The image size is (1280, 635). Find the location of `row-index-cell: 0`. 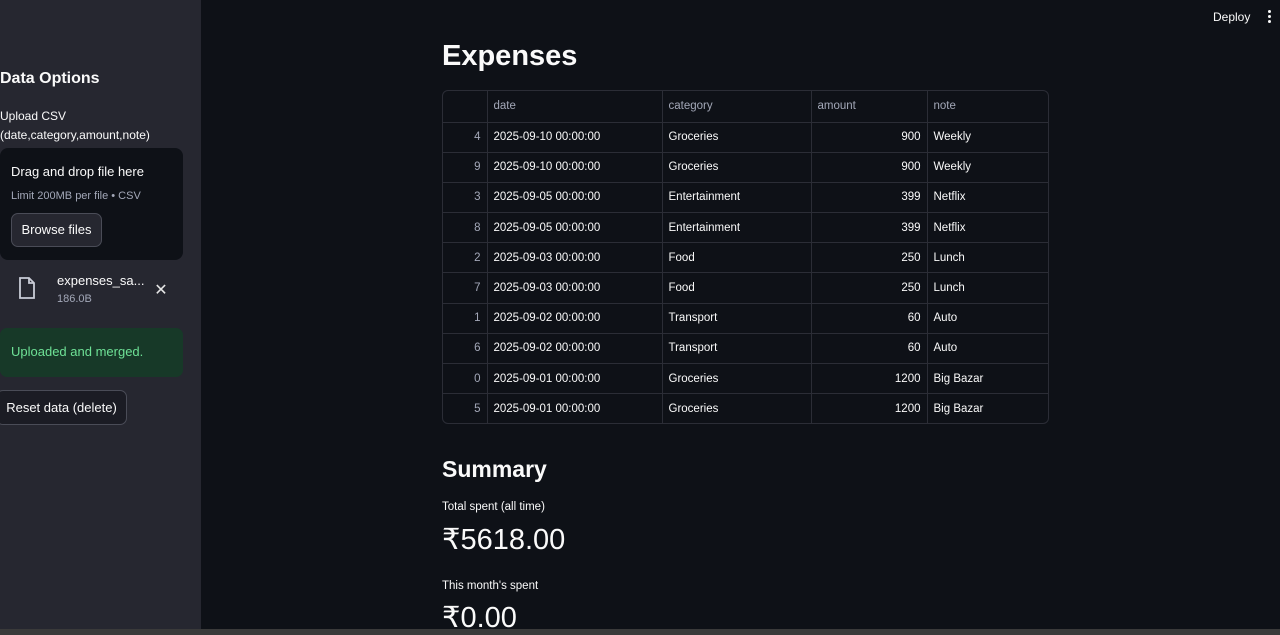

row-index-cell: 0 is located at coordinates (465, 379).